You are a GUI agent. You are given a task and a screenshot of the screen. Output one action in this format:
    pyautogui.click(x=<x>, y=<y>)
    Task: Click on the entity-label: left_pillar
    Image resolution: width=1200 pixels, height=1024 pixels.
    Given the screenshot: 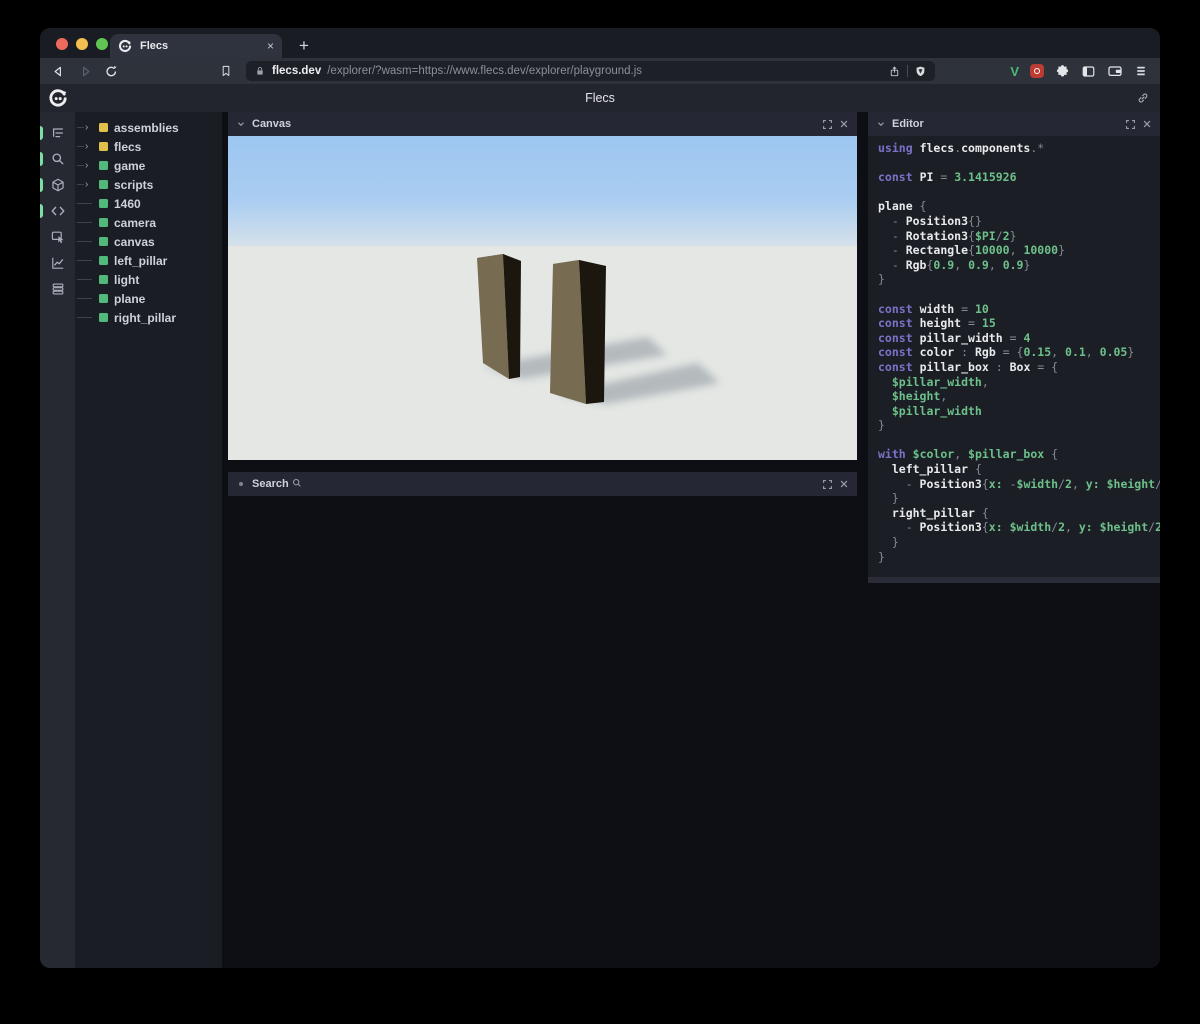 What is the action you would take?
    pyautogui.click(x=141, y=260)
    